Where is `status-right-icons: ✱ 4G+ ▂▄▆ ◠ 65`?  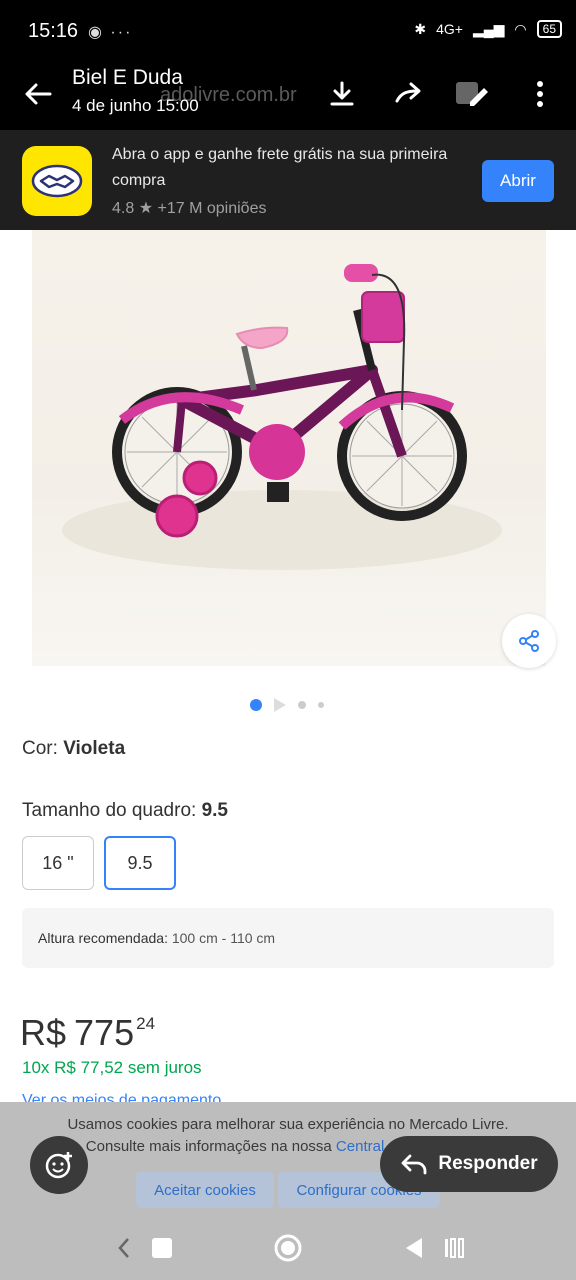
status-right-icons: ✱ 4G+ ▂▄▆ ◠ 65 is located at coordinates (488, 29).